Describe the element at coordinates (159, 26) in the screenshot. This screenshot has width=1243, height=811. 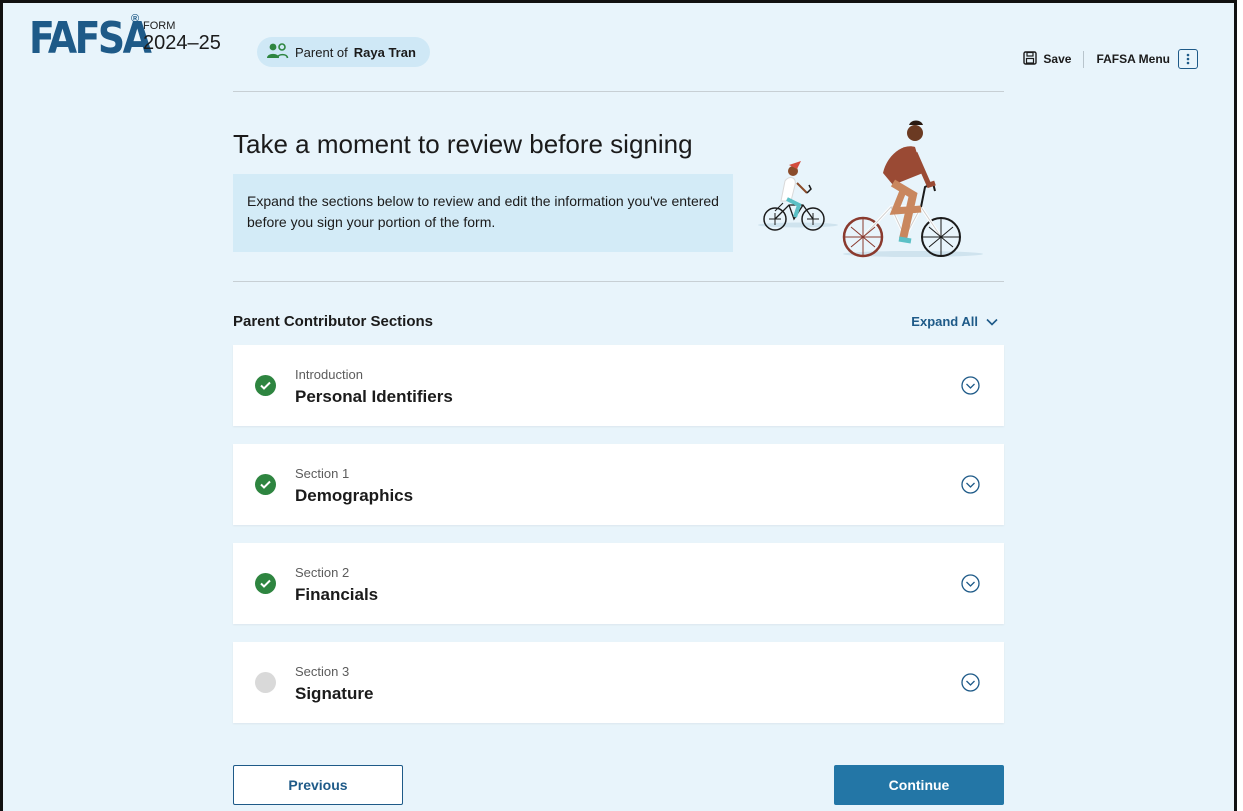
I see `form-label: FORM` at that location.